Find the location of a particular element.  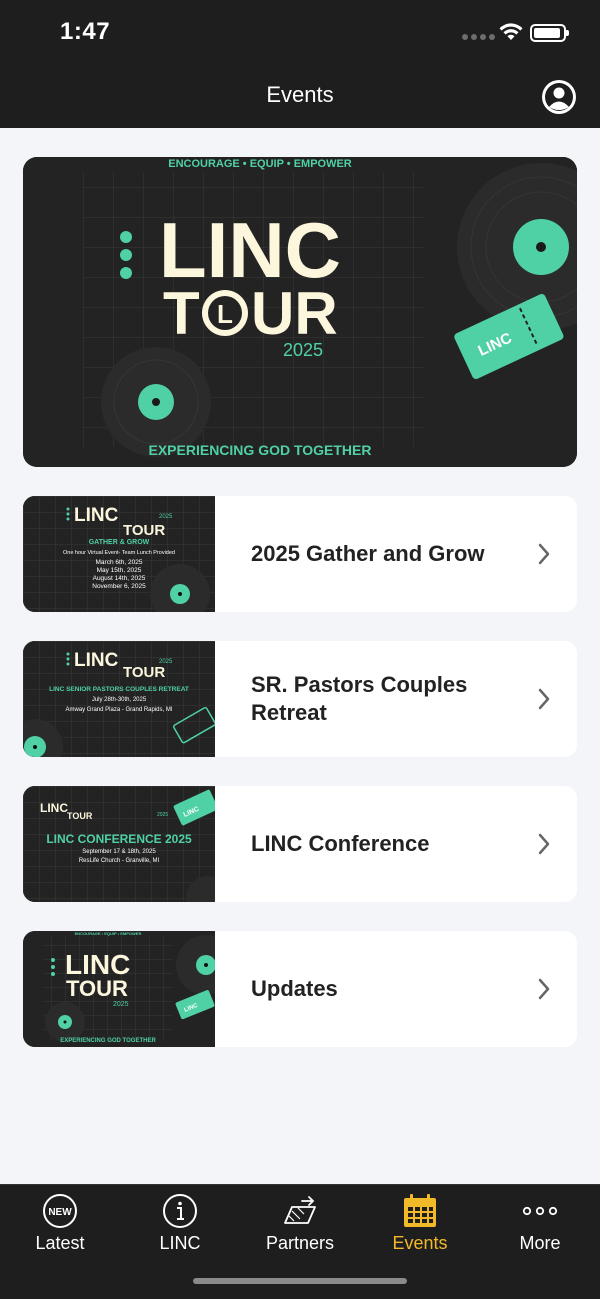

tab-more: More is located at coordinates (540, 1225).